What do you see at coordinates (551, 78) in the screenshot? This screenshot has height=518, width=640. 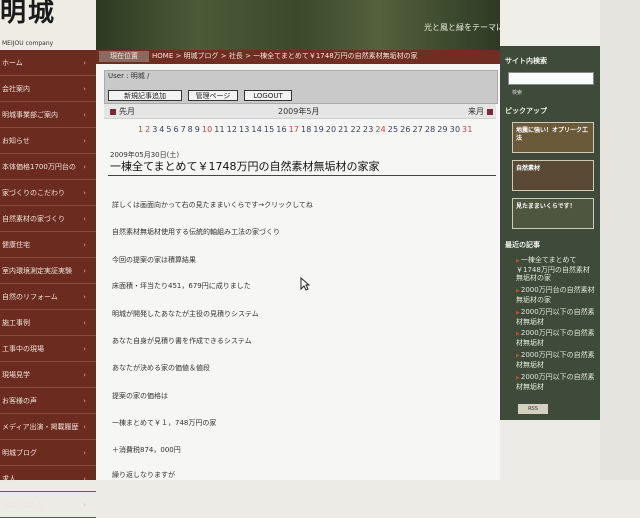 I see `search-input` at bounding box center [551, 78].